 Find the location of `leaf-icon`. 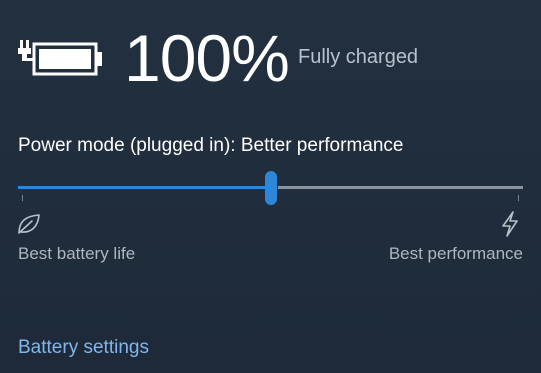

leaf-icon is located at coordinates (29, 224).